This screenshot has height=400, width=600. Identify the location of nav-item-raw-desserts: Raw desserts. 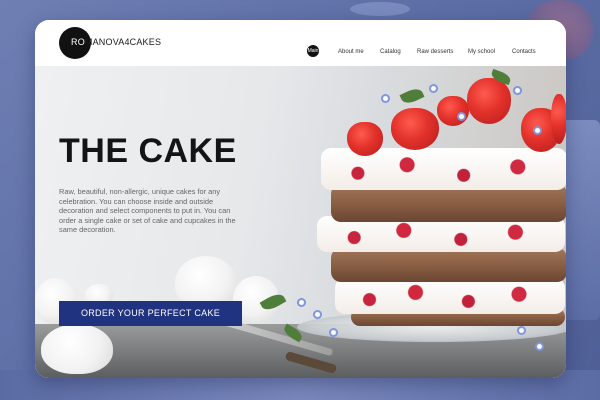
(435, 49).